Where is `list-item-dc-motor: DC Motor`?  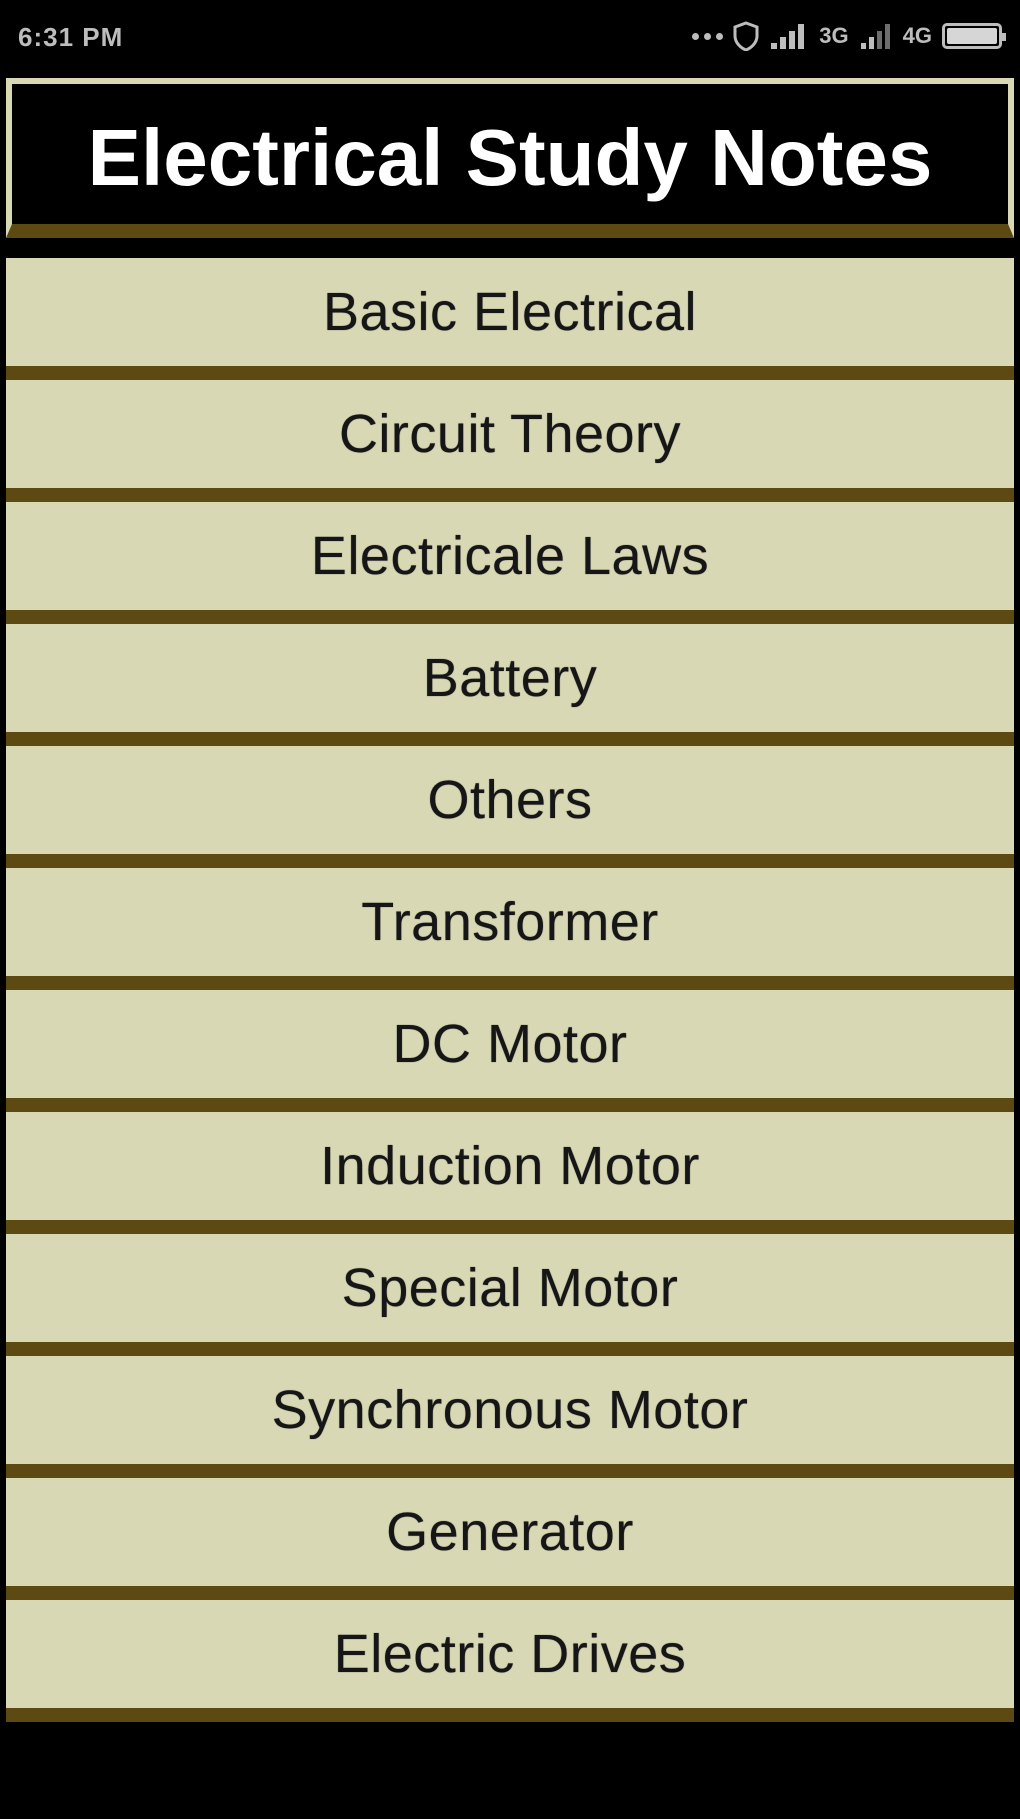 list-item-dc-motor: DC Motor is located at coordinates (510, 1051).